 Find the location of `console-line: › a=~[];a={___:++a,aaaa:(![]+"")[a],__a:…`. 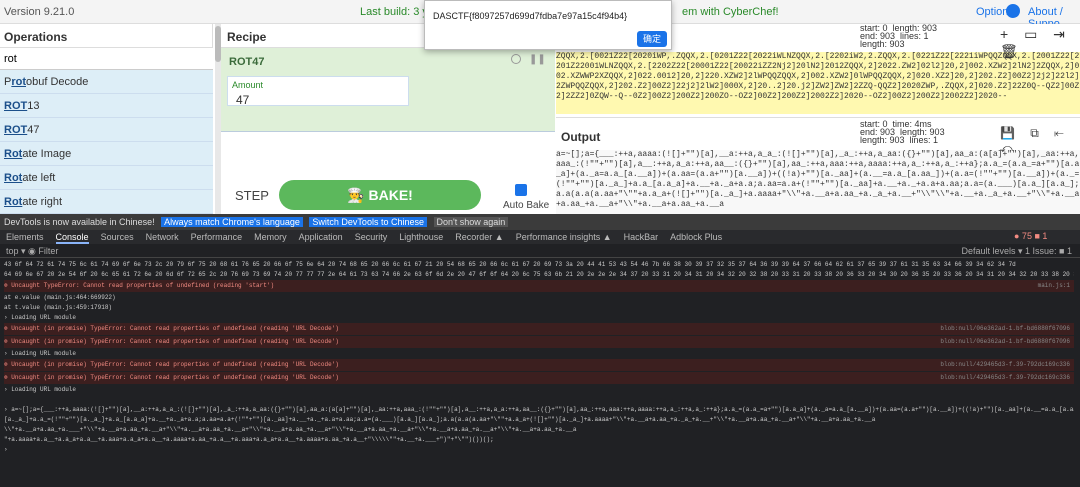

console-line: › a=~[];a={___:++a,aaaa:(![]+"")[a],__a:… is located at coordinates (539, 409).